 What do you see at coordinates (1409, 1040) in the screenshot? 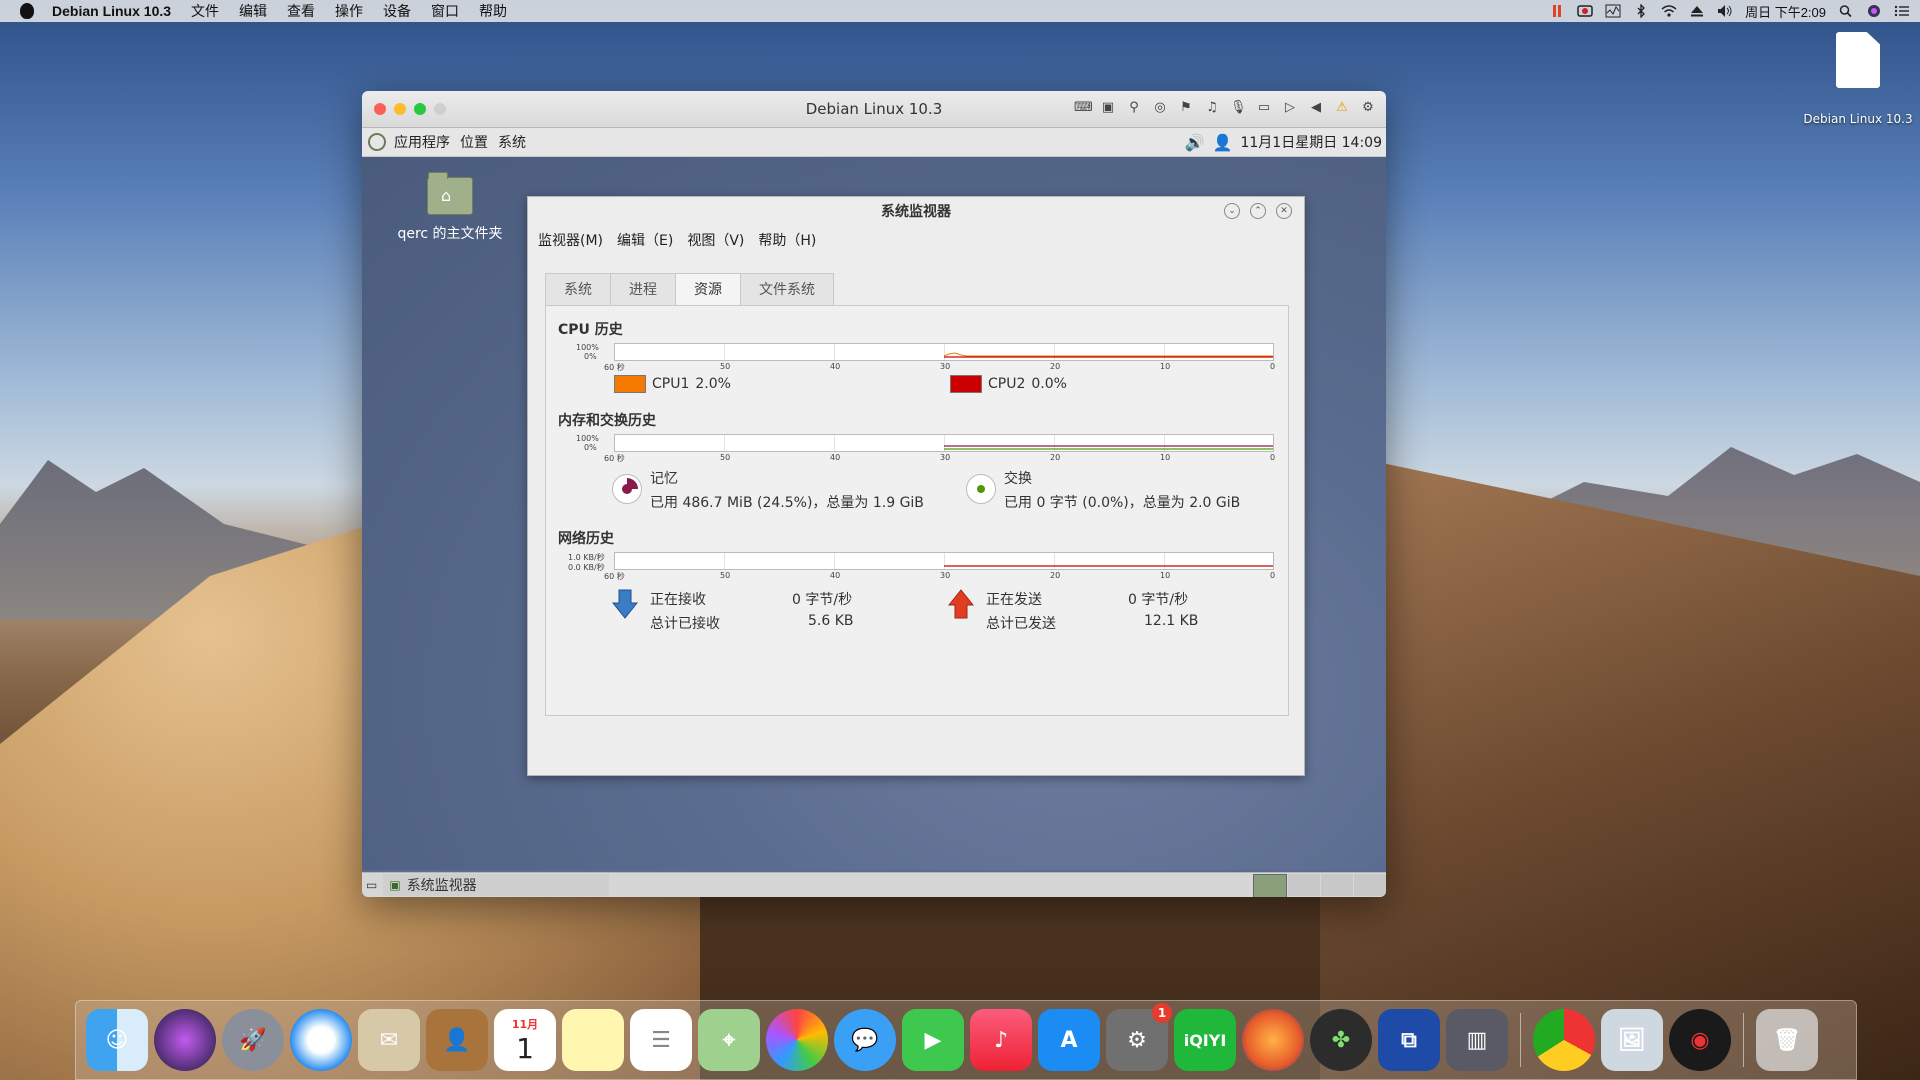
I see `vmware-icon: ⧉` at bounding box center [1409, 1040].